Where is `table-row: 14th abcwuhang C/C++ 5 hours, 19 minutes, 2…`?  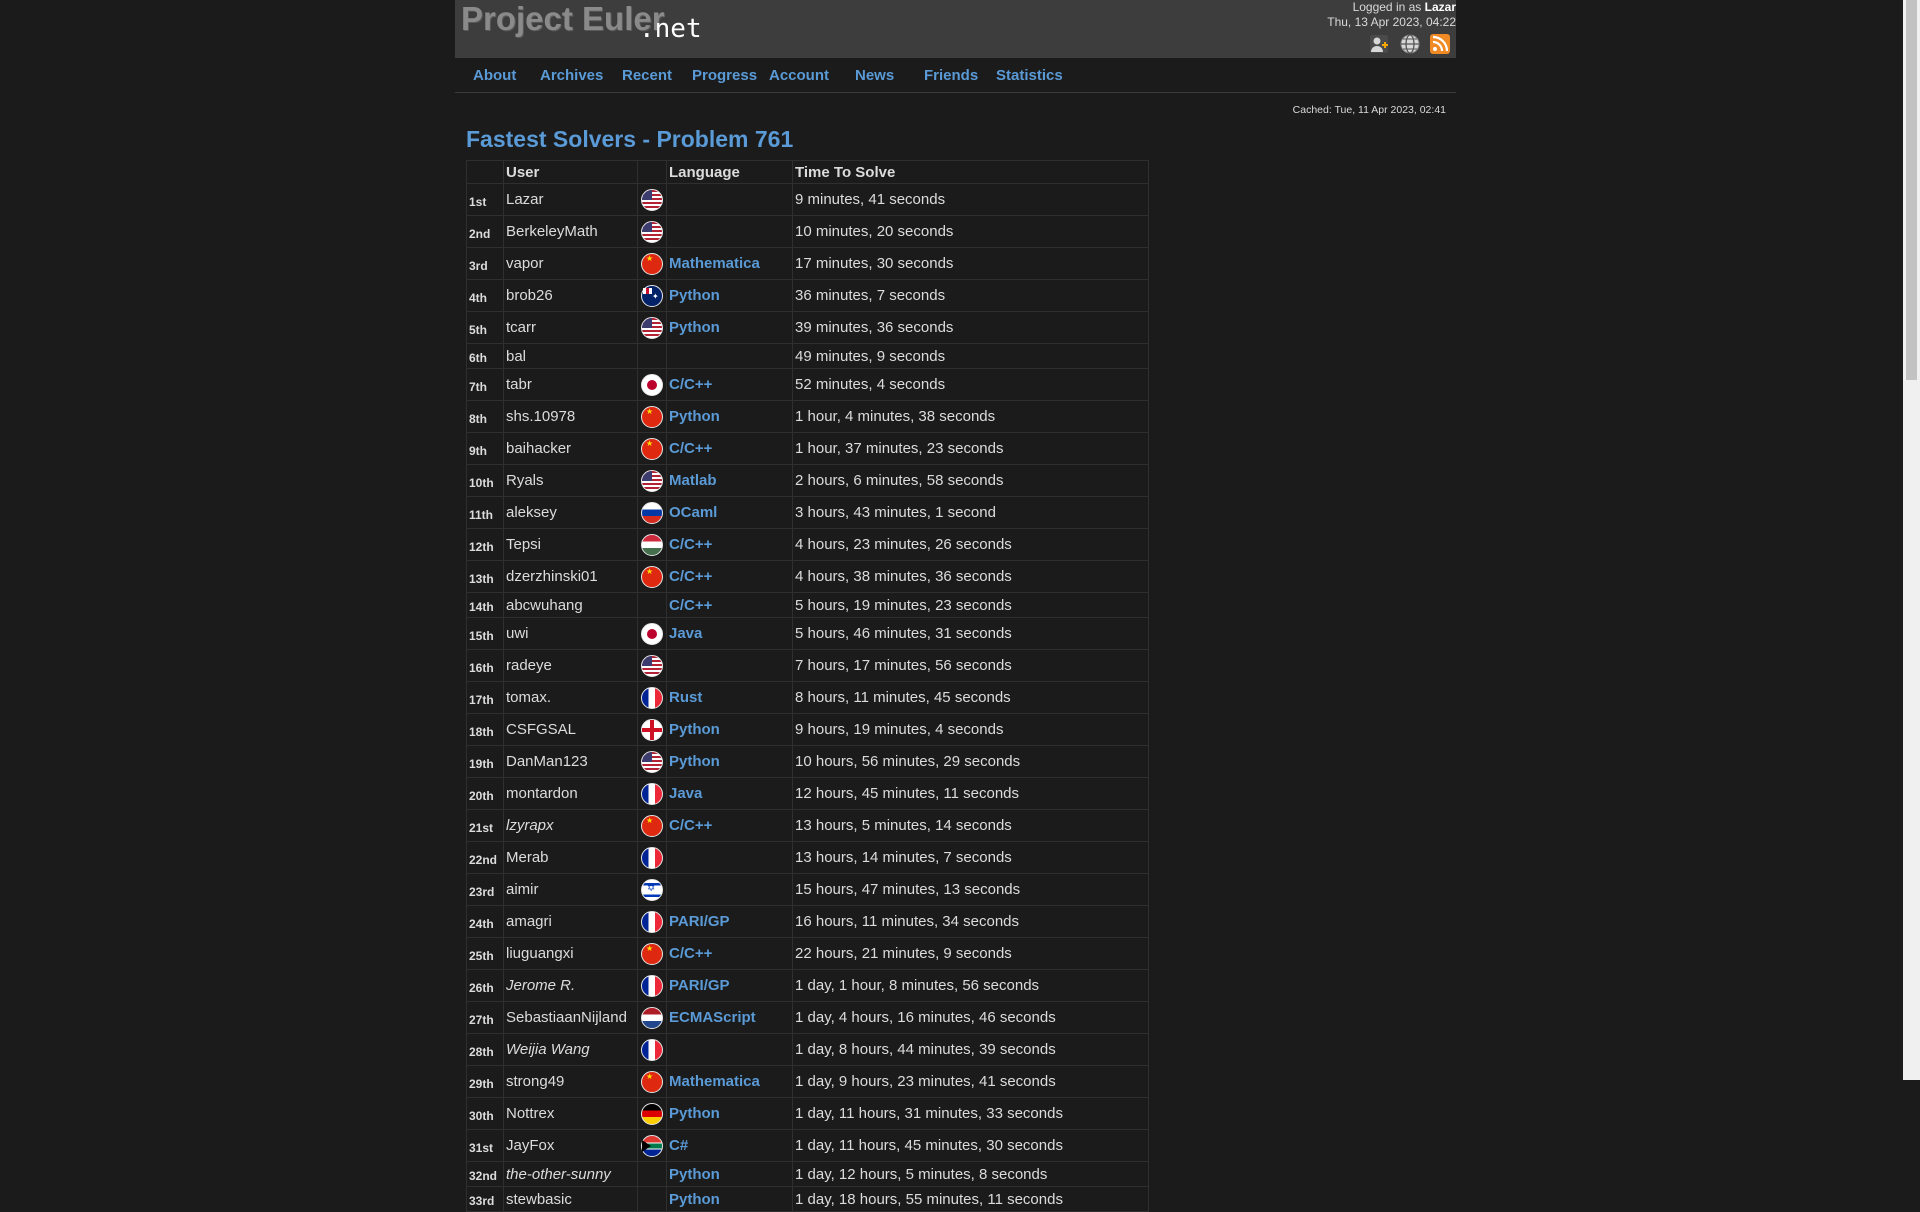
table-row: 14th abcwuhang C/C++ 5 hours, 19 minutes, 2… is located at coordinates (807, 605).